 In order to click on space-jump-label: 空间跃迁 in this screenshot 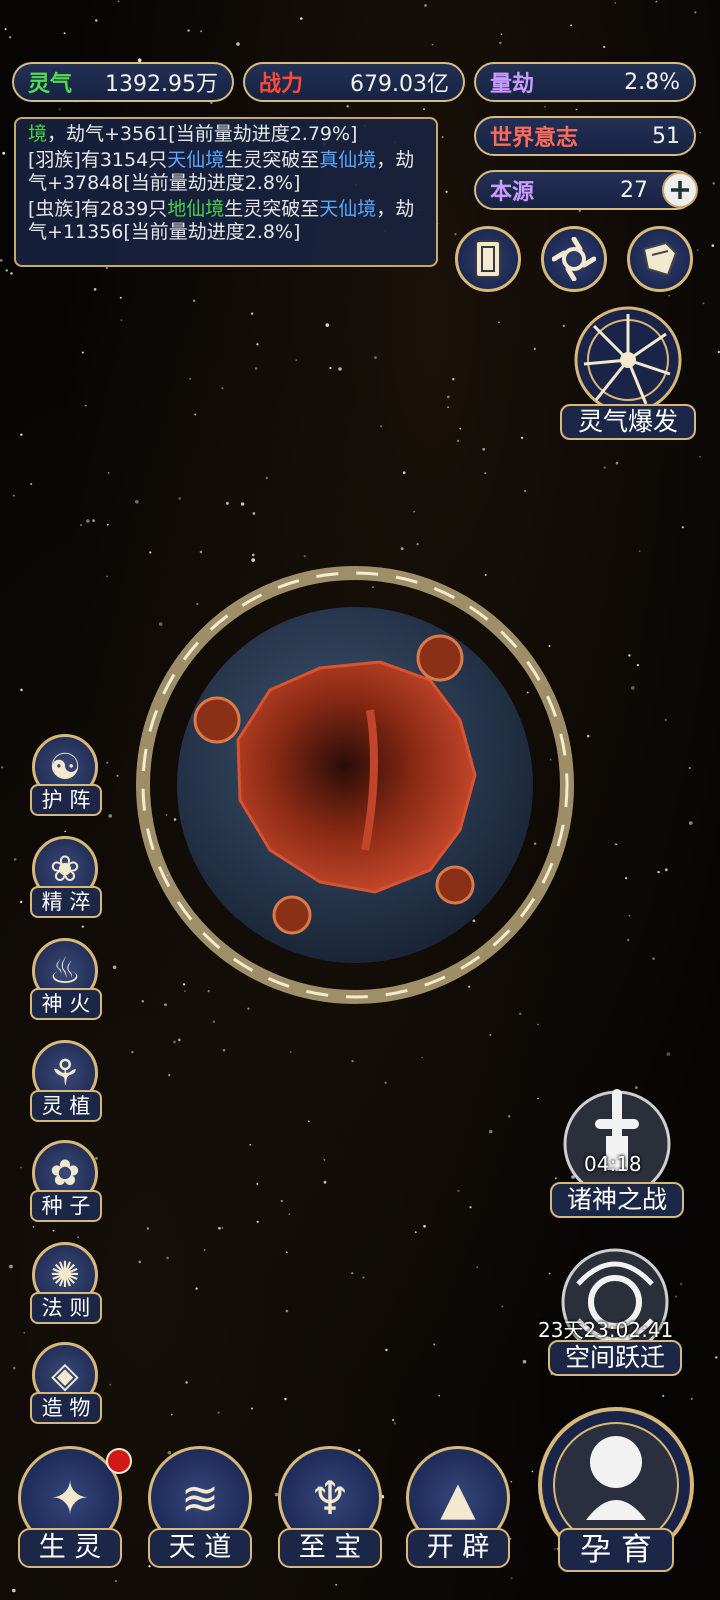, I will do `click(615, 1358)`.